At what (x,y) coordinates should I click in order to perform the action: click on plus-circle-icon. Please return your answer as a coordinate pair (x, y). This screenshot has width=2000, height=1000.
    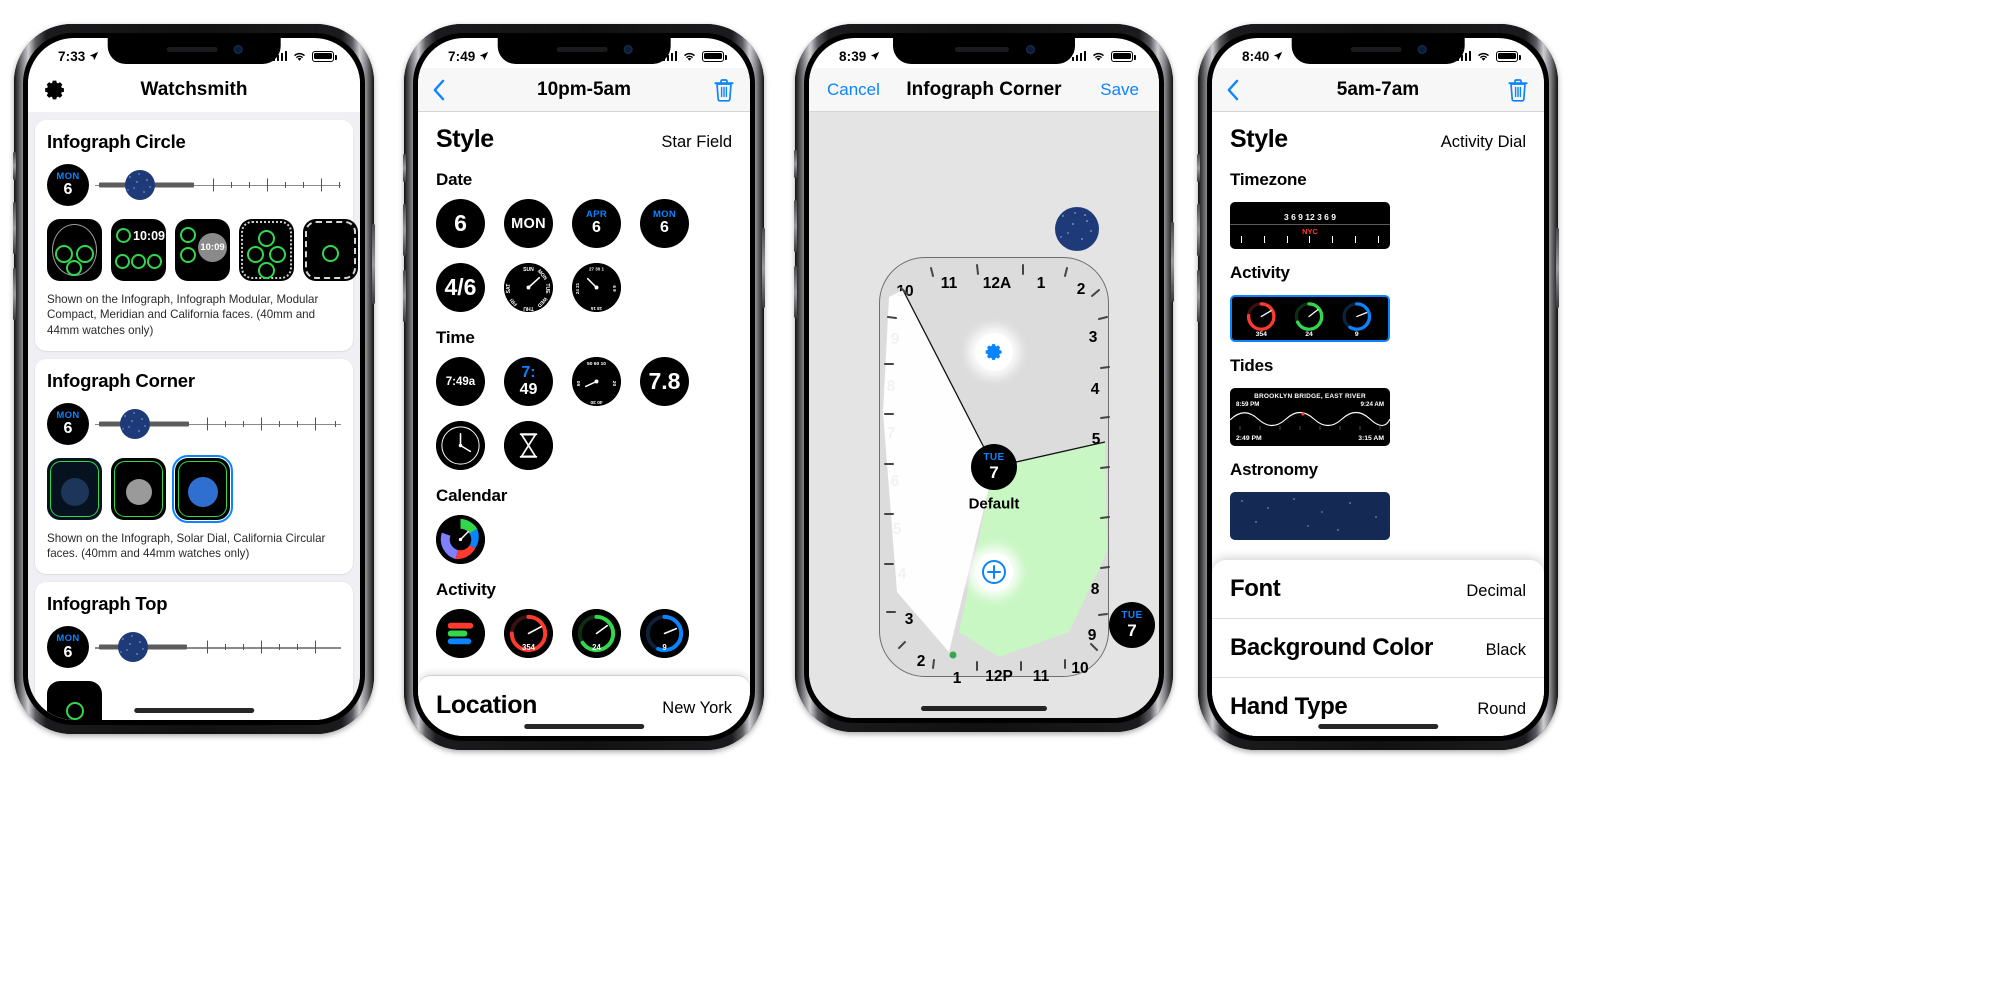
    Looking at the image, I should click on (994, 572).